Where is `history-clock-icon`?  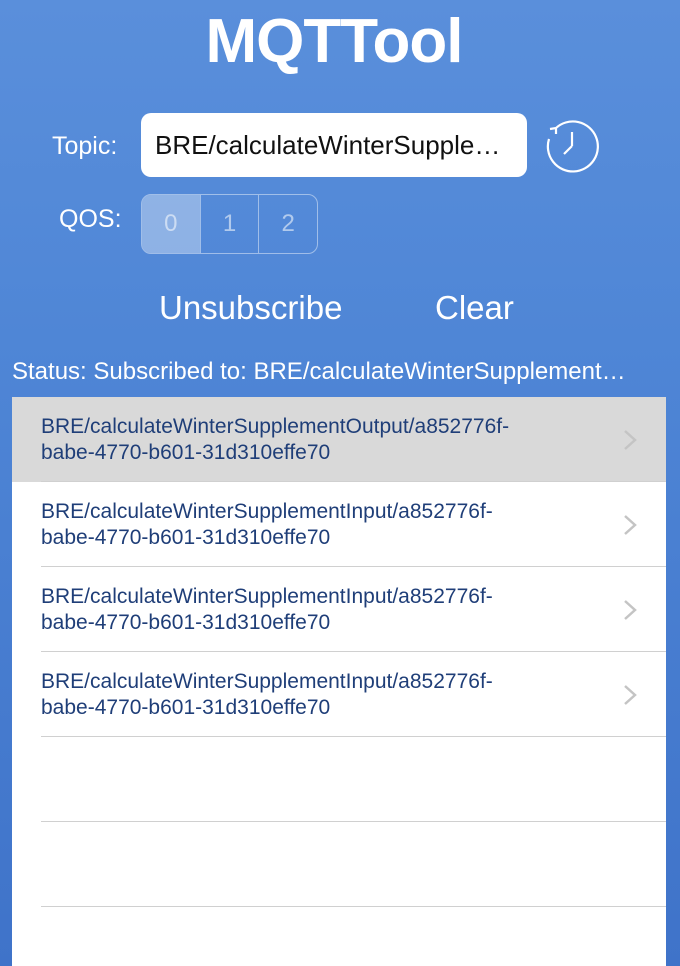 history-clock-icon is located at coordinates (572, 146).